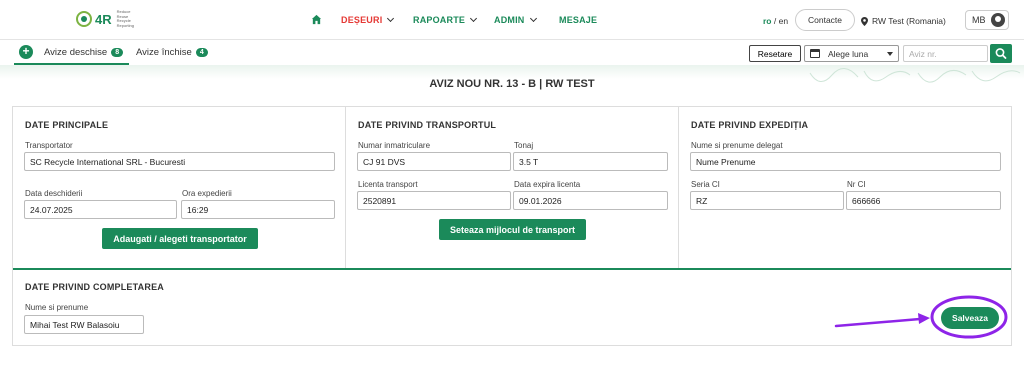  I want to click on nr-inmatriculare-field: CJ 91 DVS, so click(434, 161).